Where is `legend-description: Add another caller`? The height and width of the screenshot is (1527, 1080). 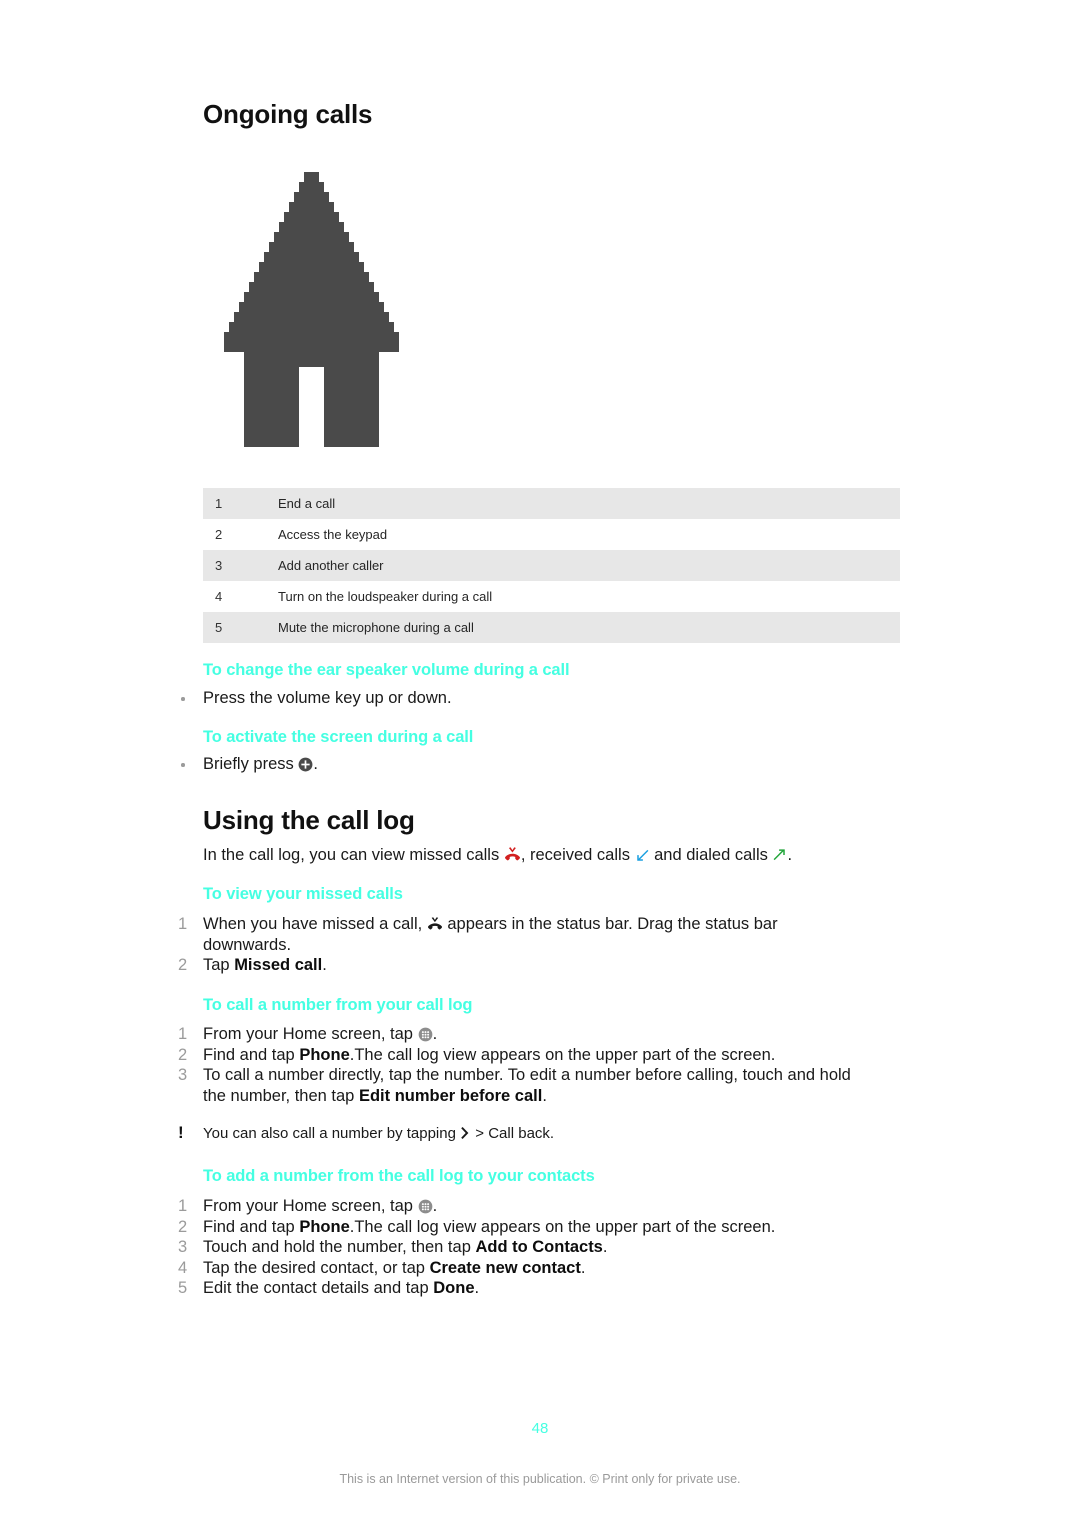 legend-description: Add another caller is located at coordinates (589, 565).